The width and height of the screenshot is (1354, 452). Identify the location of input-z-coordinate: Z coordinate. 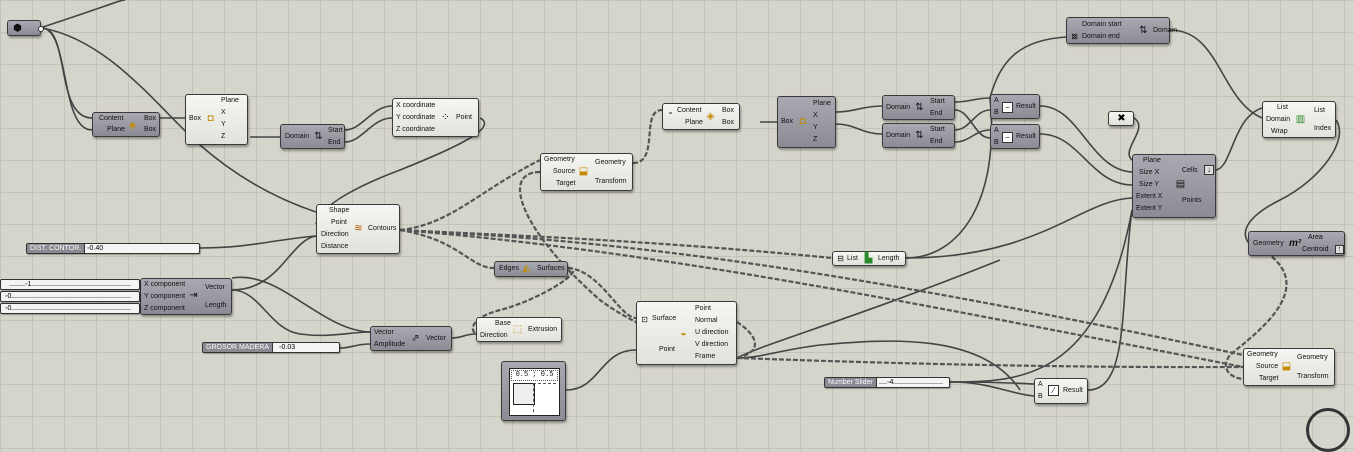
(415, 130).